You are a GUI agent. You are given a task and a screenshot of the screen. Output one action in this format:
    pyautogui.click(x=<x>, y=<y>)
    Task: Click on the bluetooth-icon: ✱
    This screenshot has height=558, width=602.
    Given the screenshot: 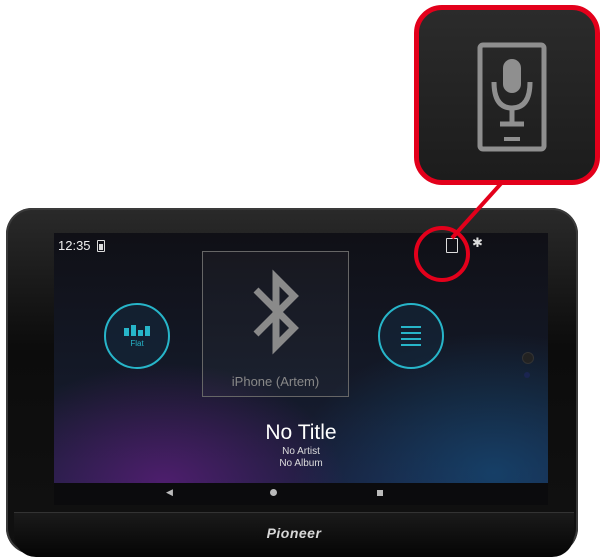 What is the action you would take?
    pyautogui.click(x=477, y=242)
    